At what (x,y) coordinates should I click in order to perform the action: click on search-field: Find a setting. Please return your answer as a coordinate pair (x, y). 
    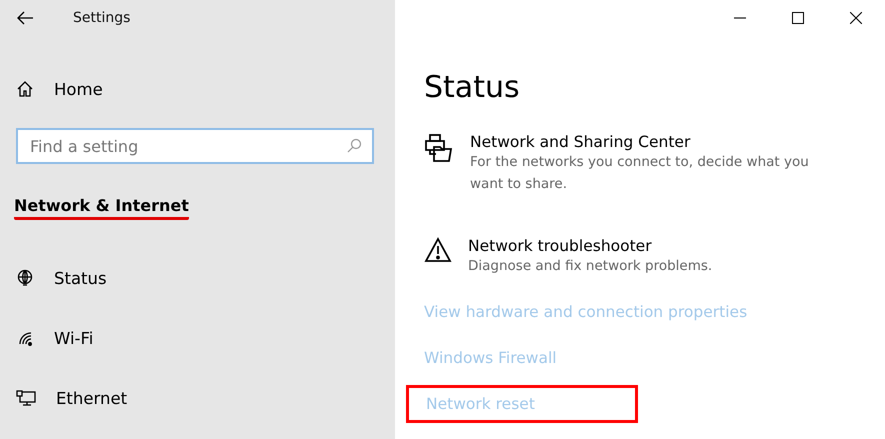
    Looking at the image, I should click on (195, 146).